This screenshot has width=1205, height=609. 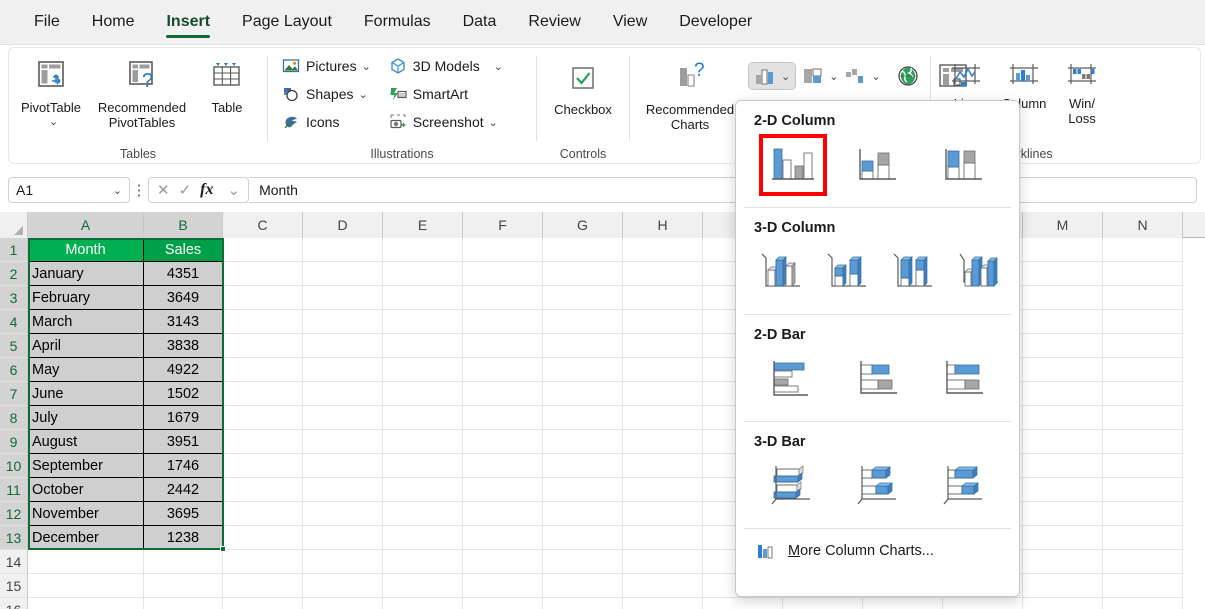 What do you see at coordinates (86, 514) in the screenshot?
I see `cell-a12: November` at bounding box center [86, 514].